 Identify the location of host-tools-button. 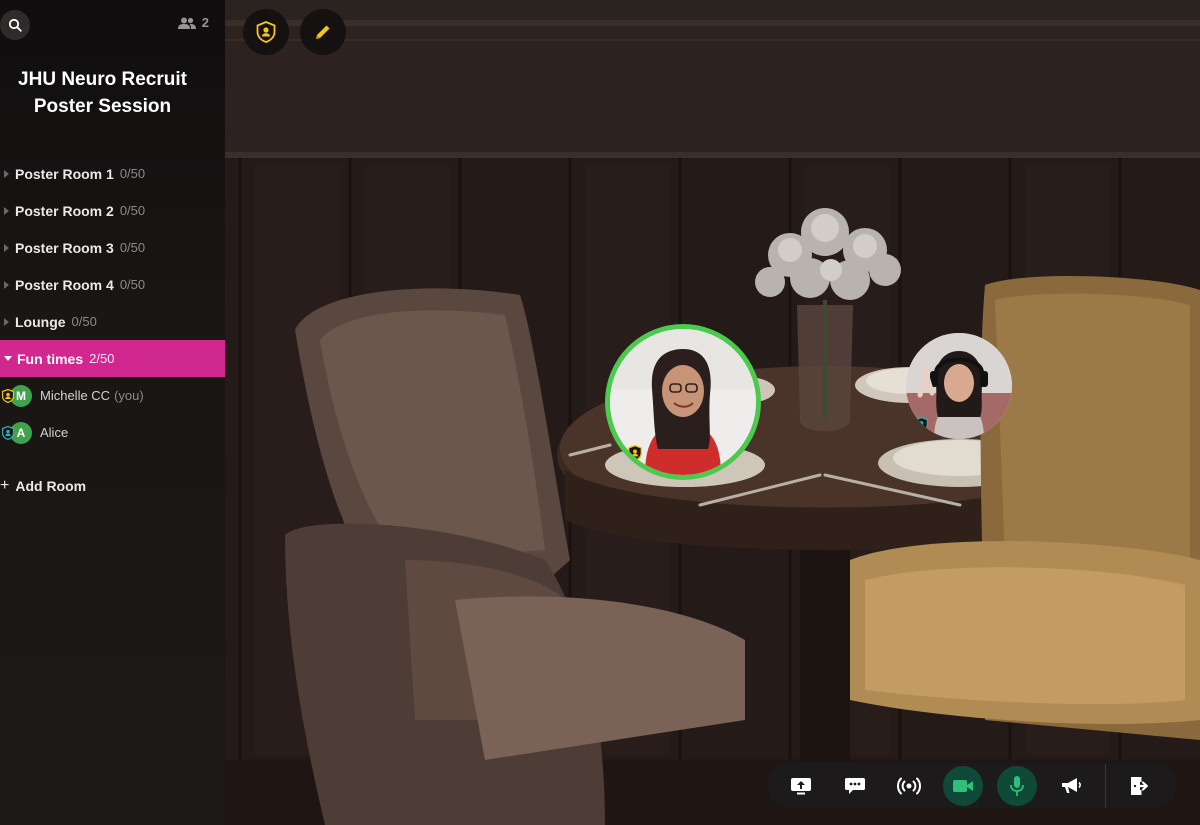
(266, 32).